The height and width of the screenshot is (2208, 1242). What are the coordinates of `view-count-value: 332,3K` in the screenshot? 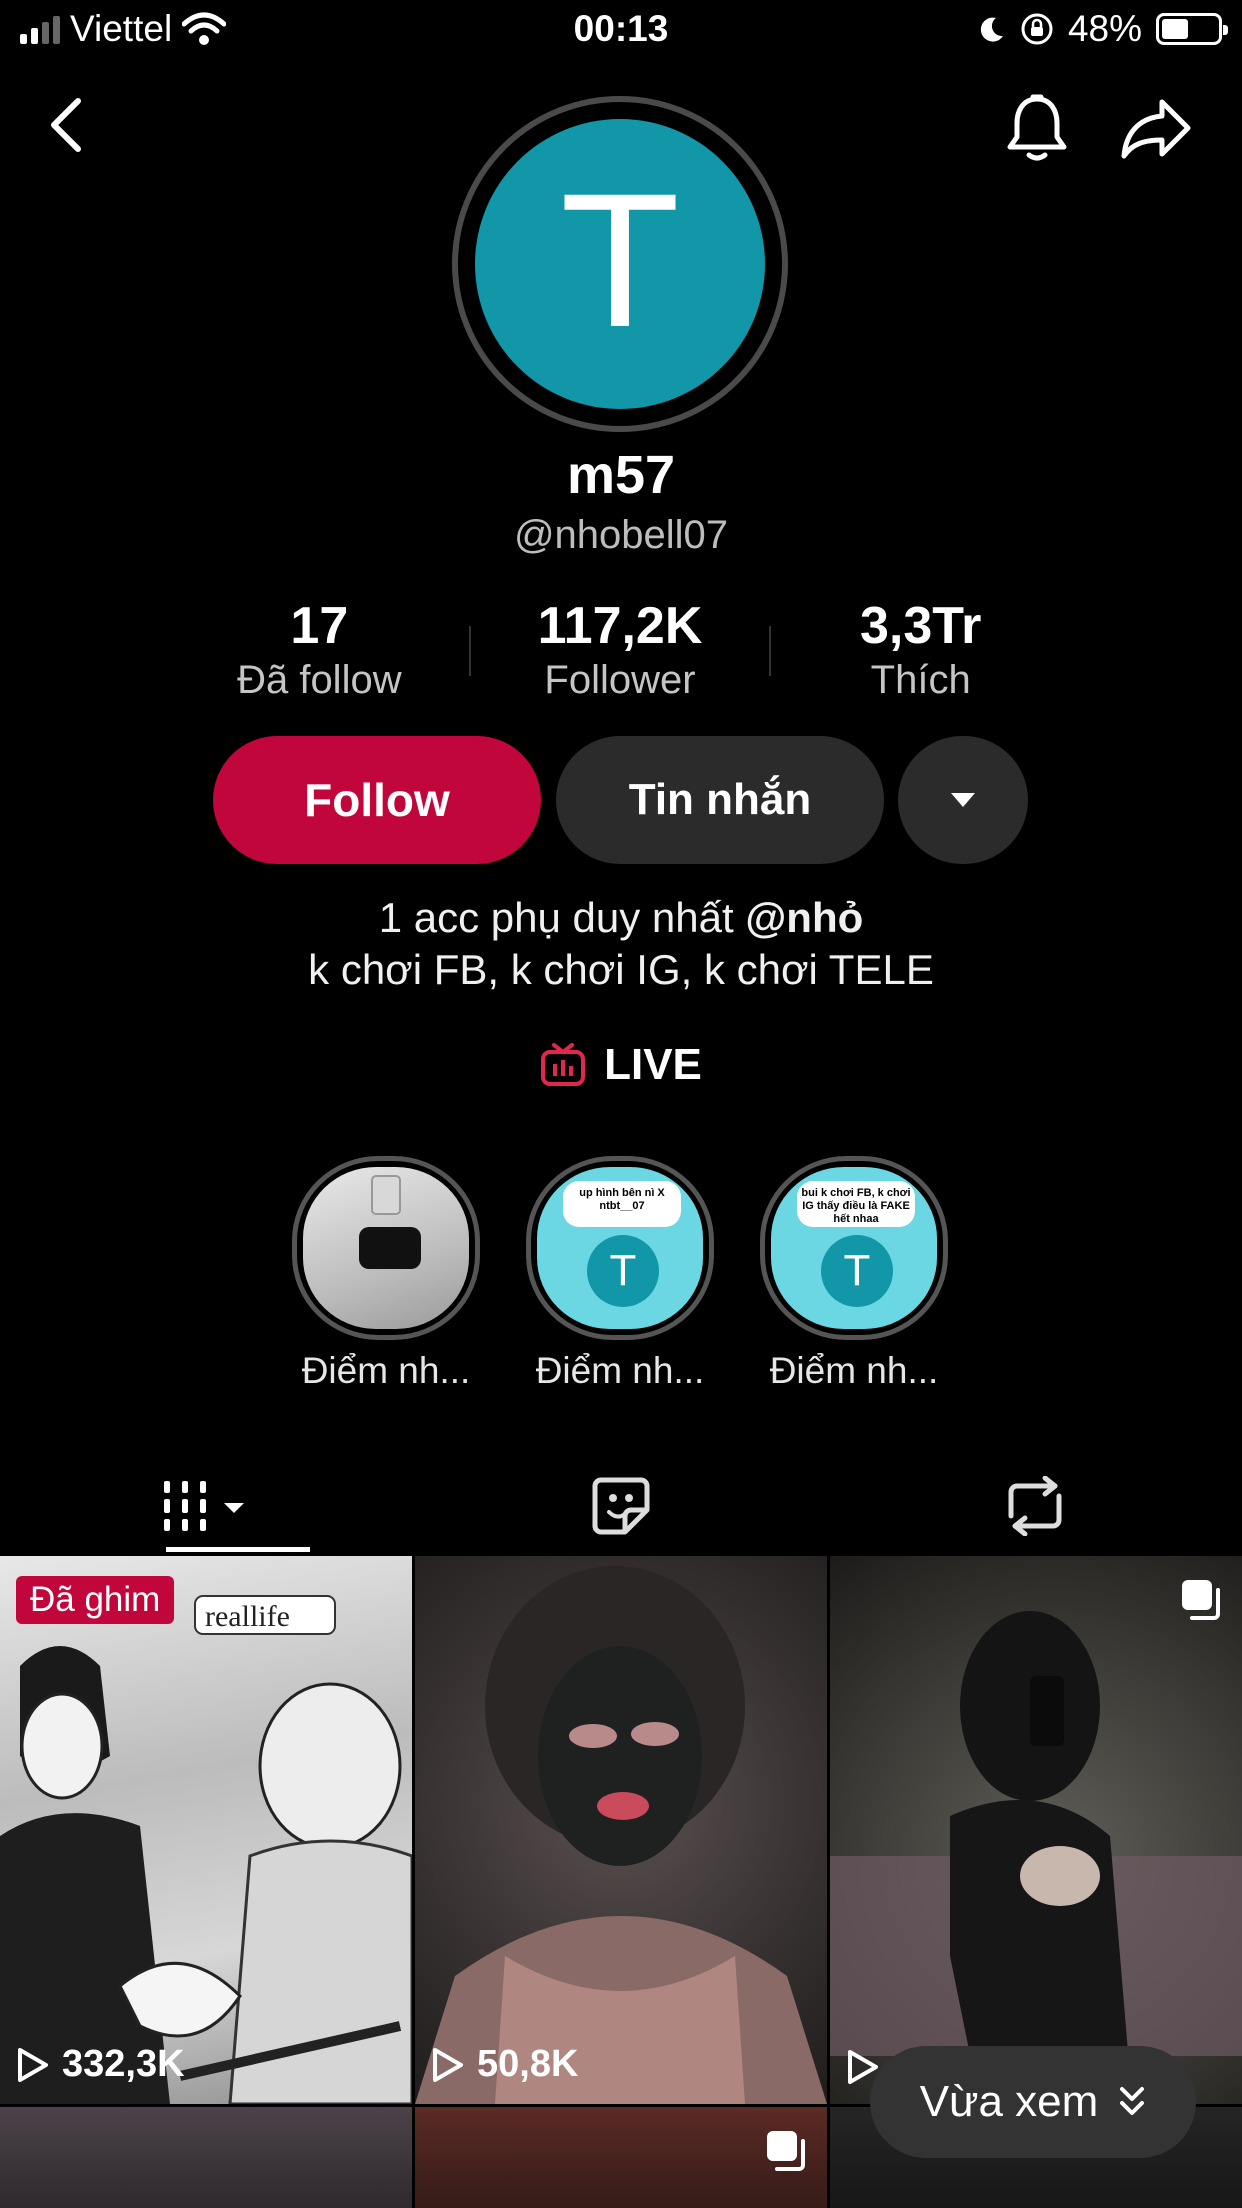 It's located at (123, 2064).